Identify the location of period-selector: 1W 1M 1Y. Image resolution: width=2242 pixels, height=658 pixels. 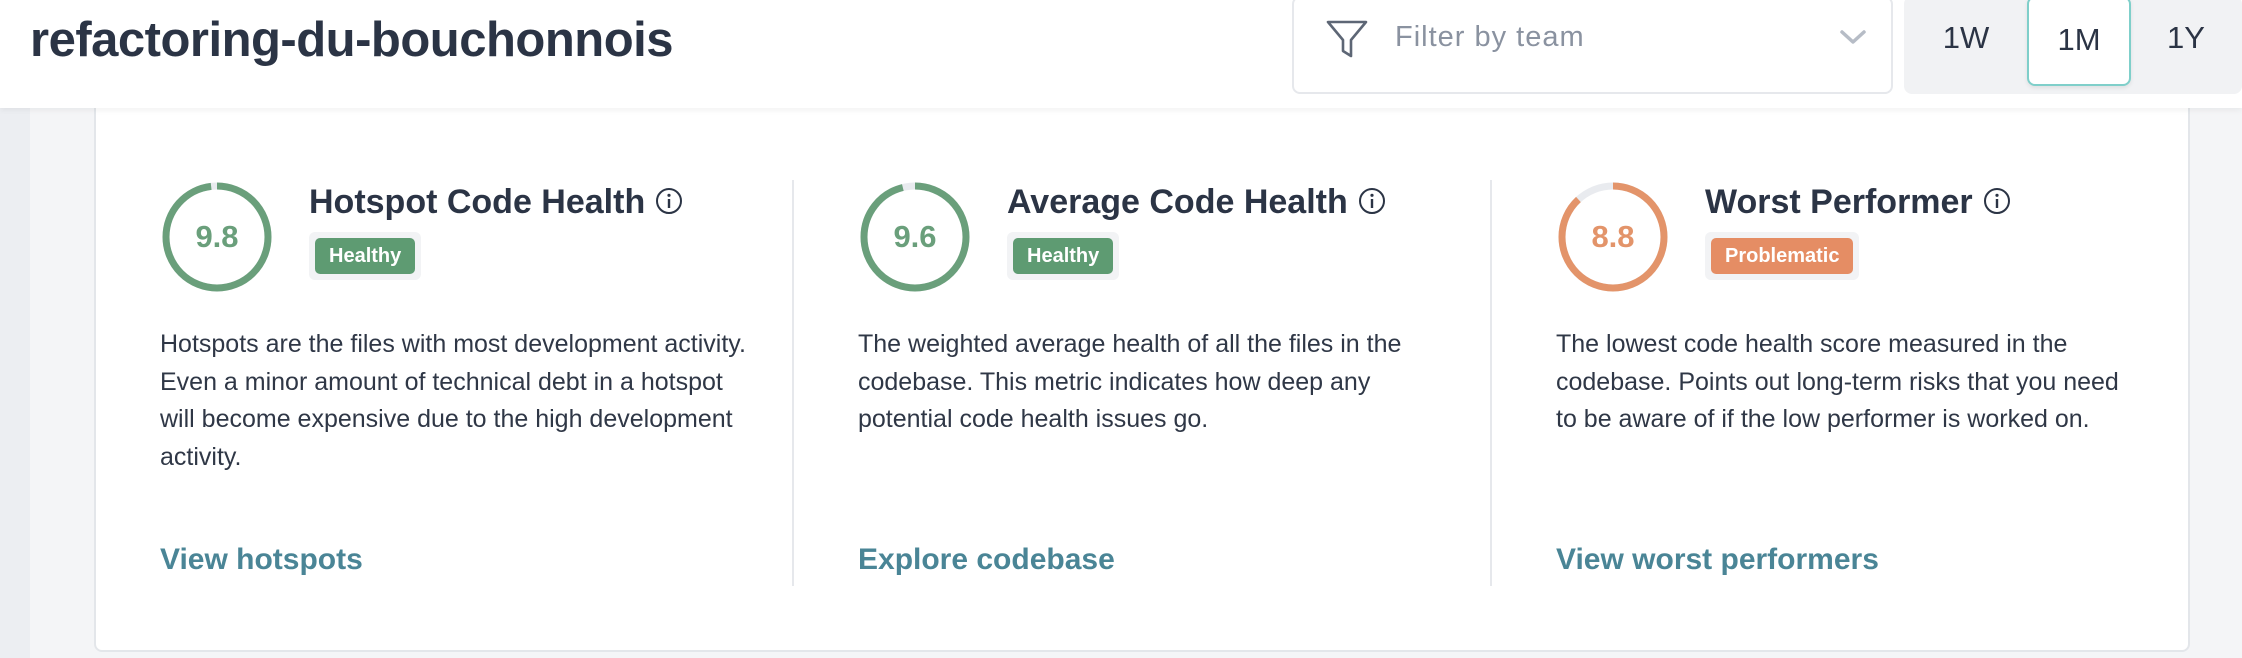
(2073, 47).